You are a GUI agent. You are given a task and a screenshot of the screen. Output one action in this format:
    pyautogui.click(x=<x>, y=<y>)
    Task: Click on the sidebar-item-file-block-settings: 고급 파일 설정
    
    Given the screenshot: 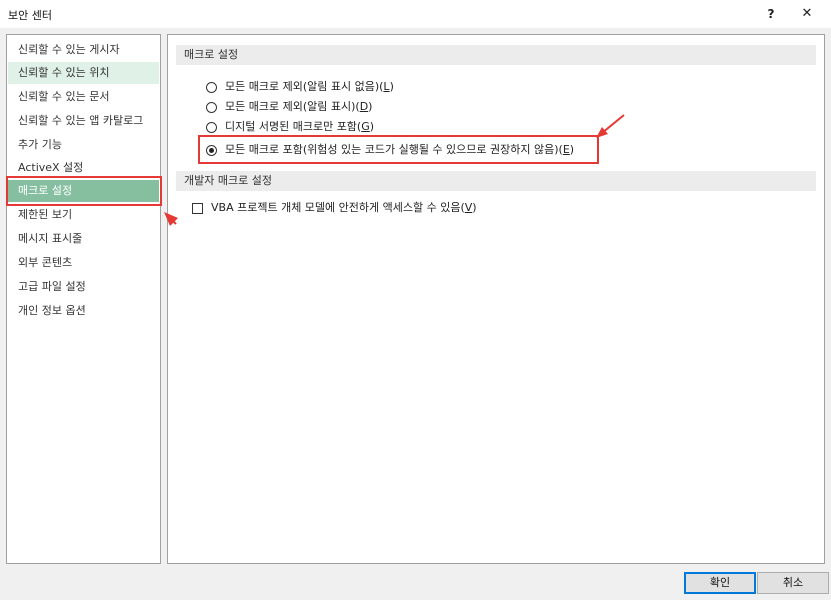 What is the action you would take?
    pyautogui.click(x=83, y=287)
    